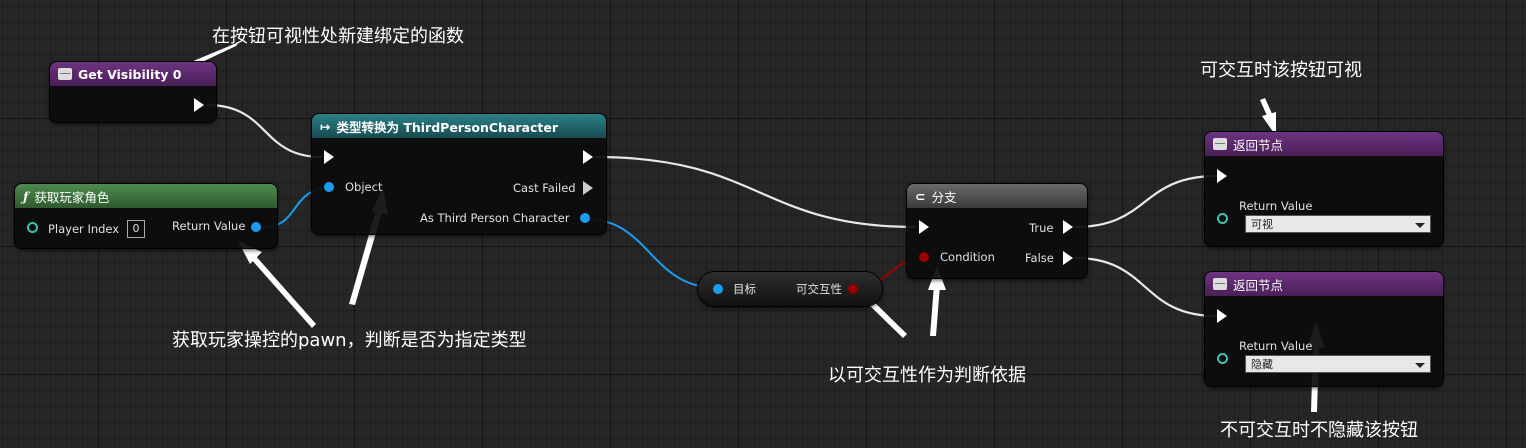 This screenshot has height=448, width=1526. What do you see at coordinates (744, 289) in the screenshot?
I see `target-label: 目标` at bounding box center [744, 289].